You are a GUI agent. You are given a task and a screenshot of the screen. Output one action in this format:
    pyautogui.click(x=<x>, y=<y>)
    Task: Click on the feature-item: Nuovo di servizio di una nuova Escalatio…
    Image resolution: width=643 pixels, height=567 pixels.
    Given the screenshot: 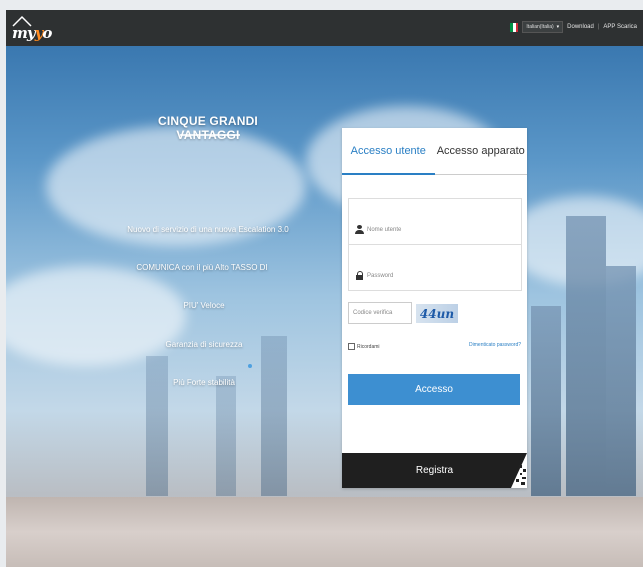 What is the action you would take?
    pyautogui.click(x=208, y=229)
    